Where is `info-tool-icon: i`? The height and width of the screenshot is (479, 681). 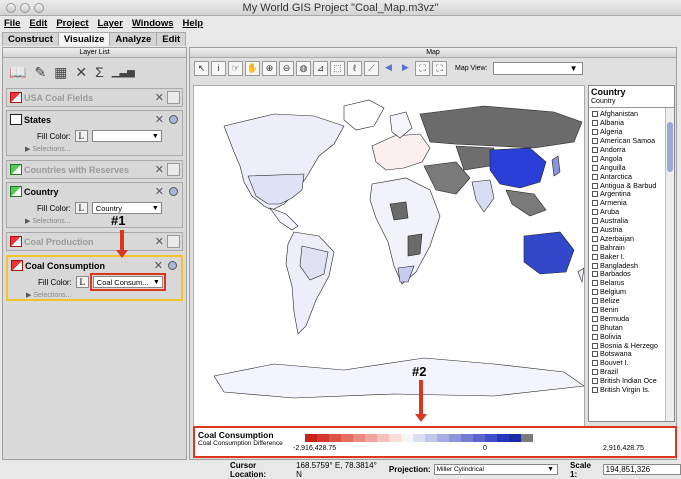 info-tool-icon: i is located at coordinates (218, 68).